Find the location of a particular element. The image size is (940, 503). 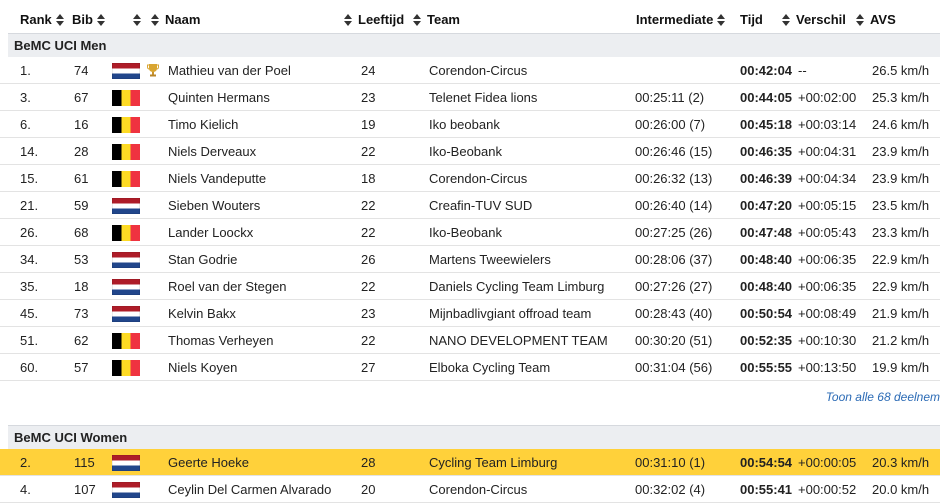

diff-cell: +00:10:30 is located at coordinates (827, 340).